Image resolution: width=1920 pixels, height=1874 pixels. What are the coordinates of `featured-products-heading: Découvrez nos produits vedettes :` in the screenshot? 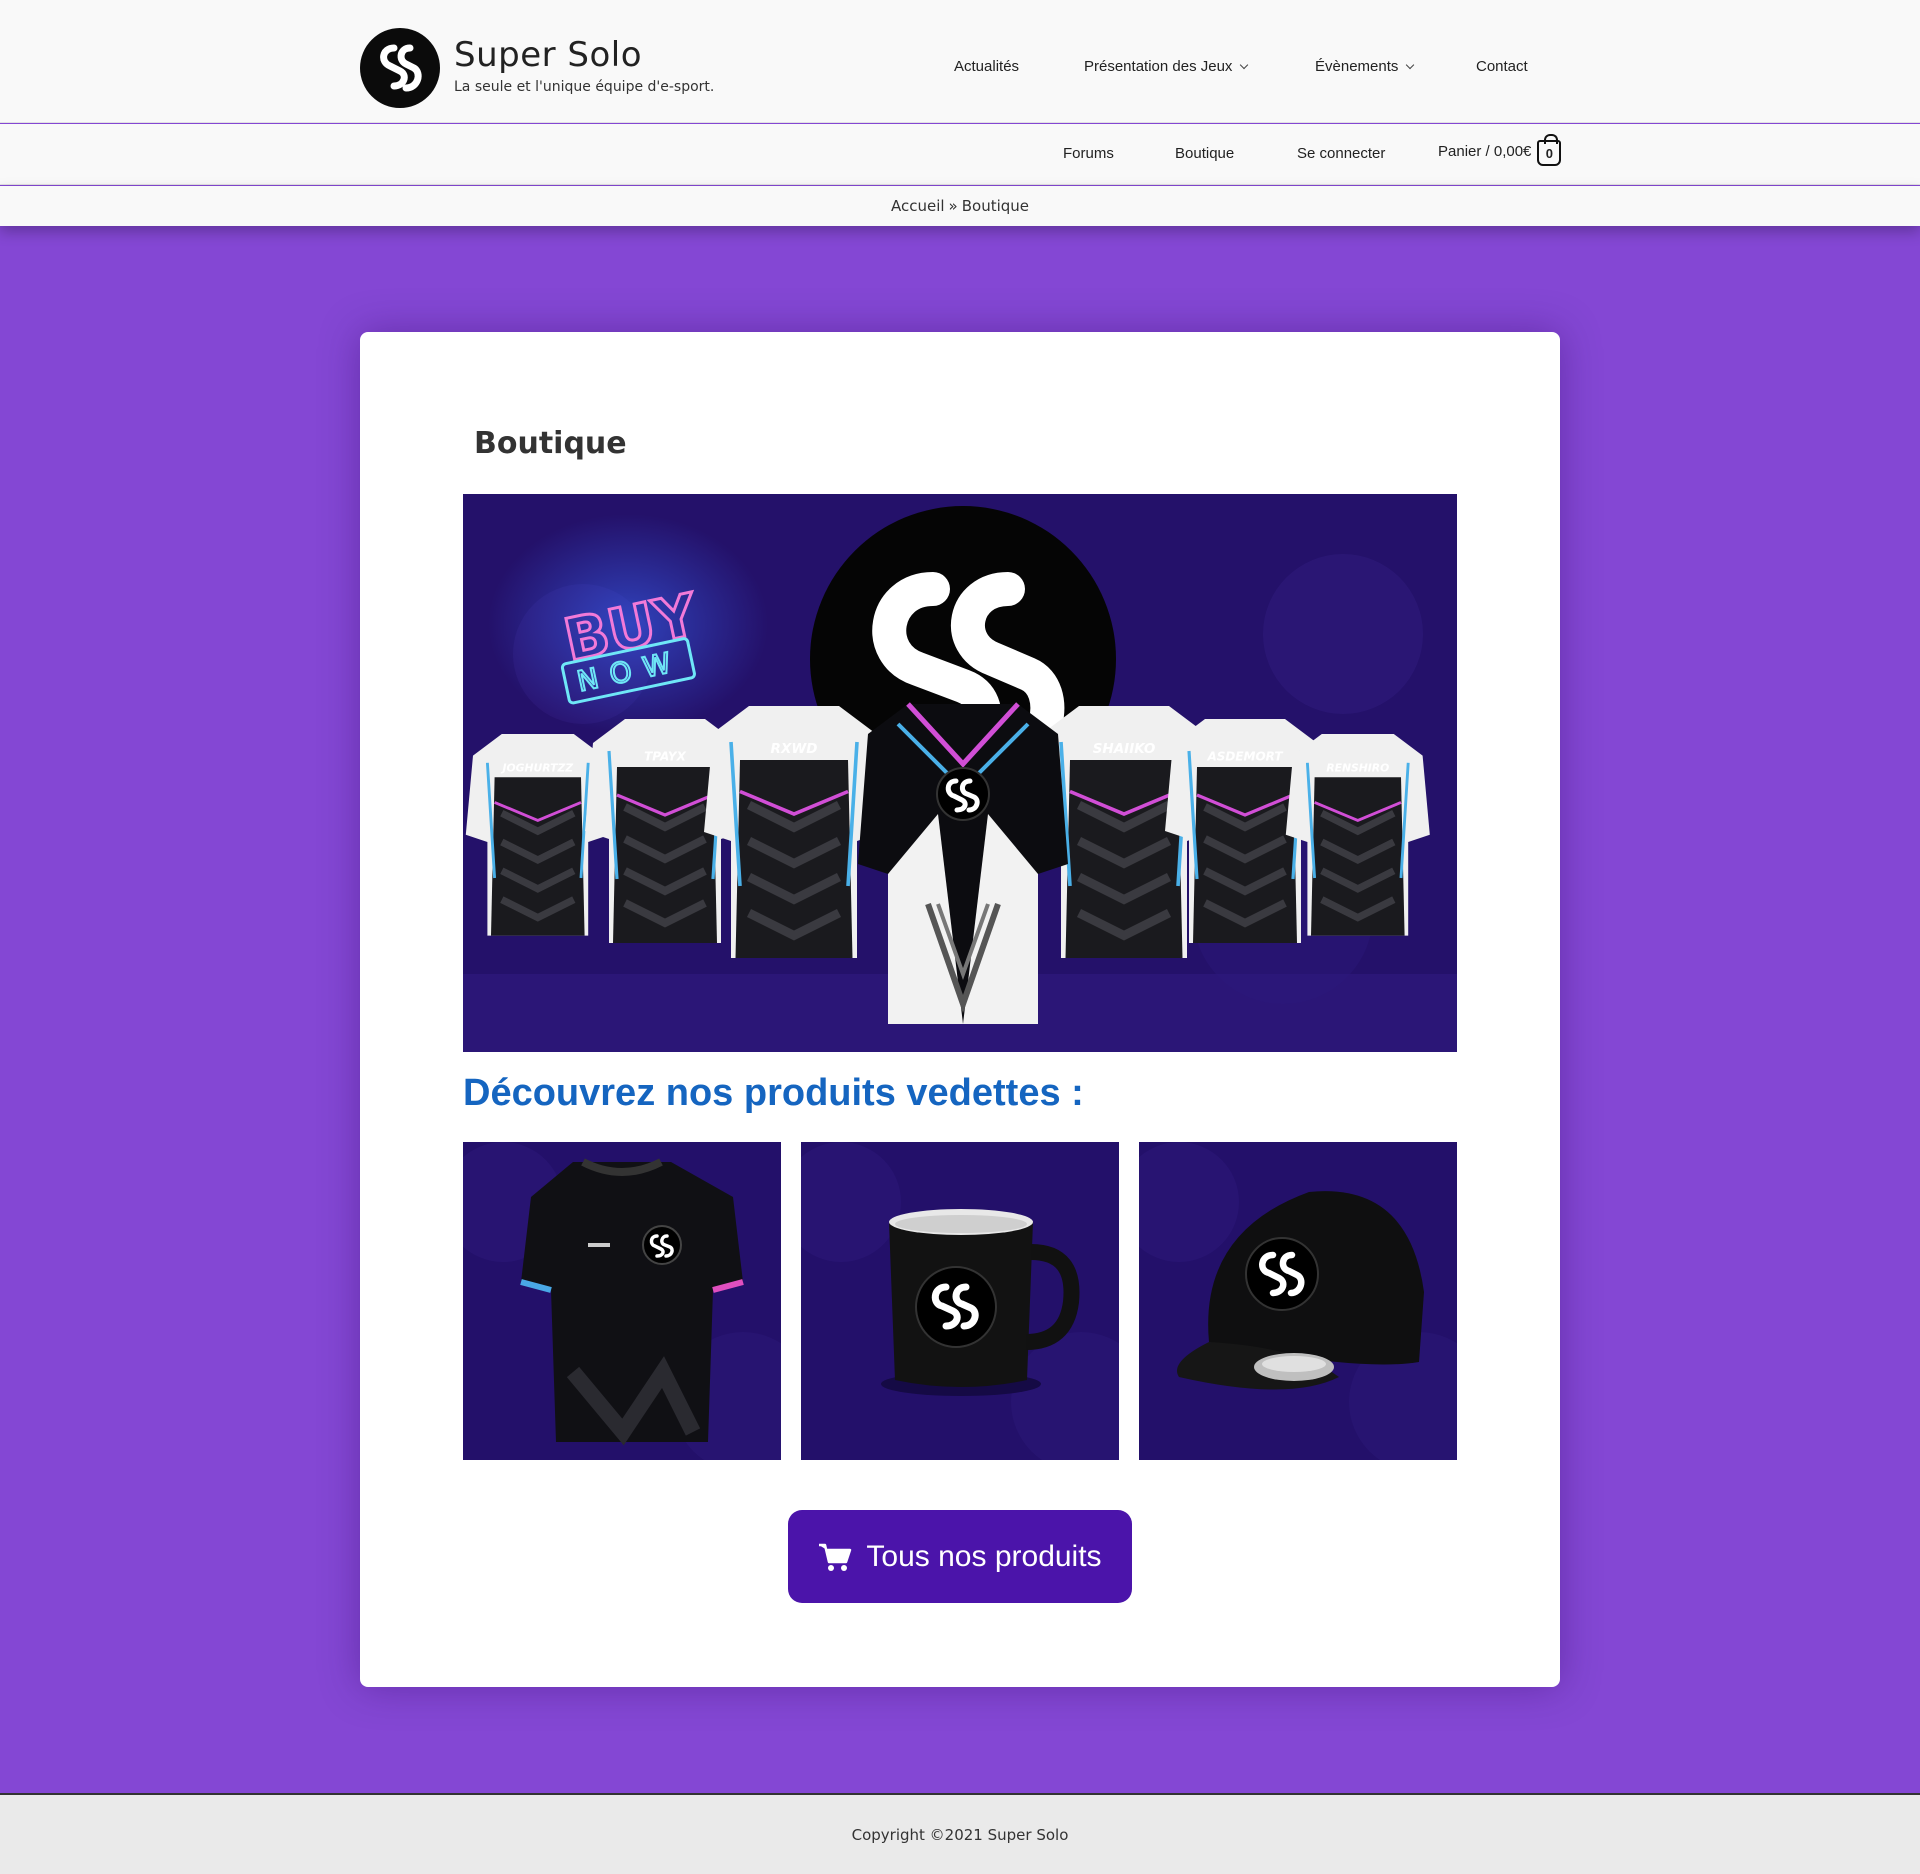 It's located at (773, 1093).